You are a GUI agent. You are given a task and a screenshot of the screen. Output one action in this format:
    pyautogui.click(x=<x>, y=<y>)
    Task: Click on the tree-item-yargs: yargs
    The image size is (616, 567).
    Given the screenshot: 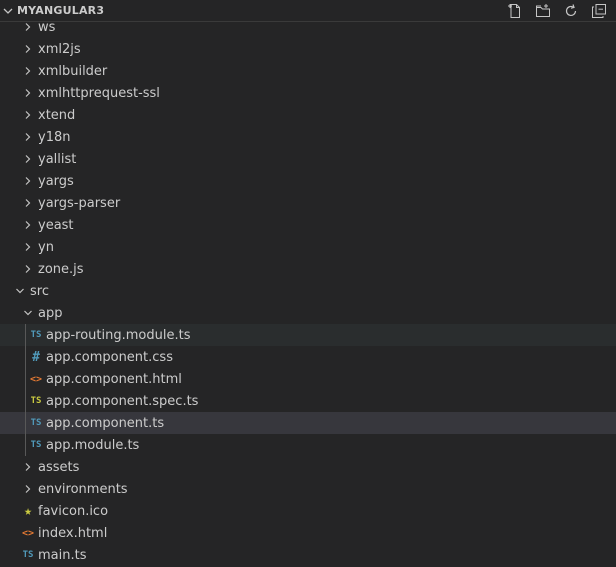 What is the action you would take?
    pyautogui.click(x=308, y=181)
    